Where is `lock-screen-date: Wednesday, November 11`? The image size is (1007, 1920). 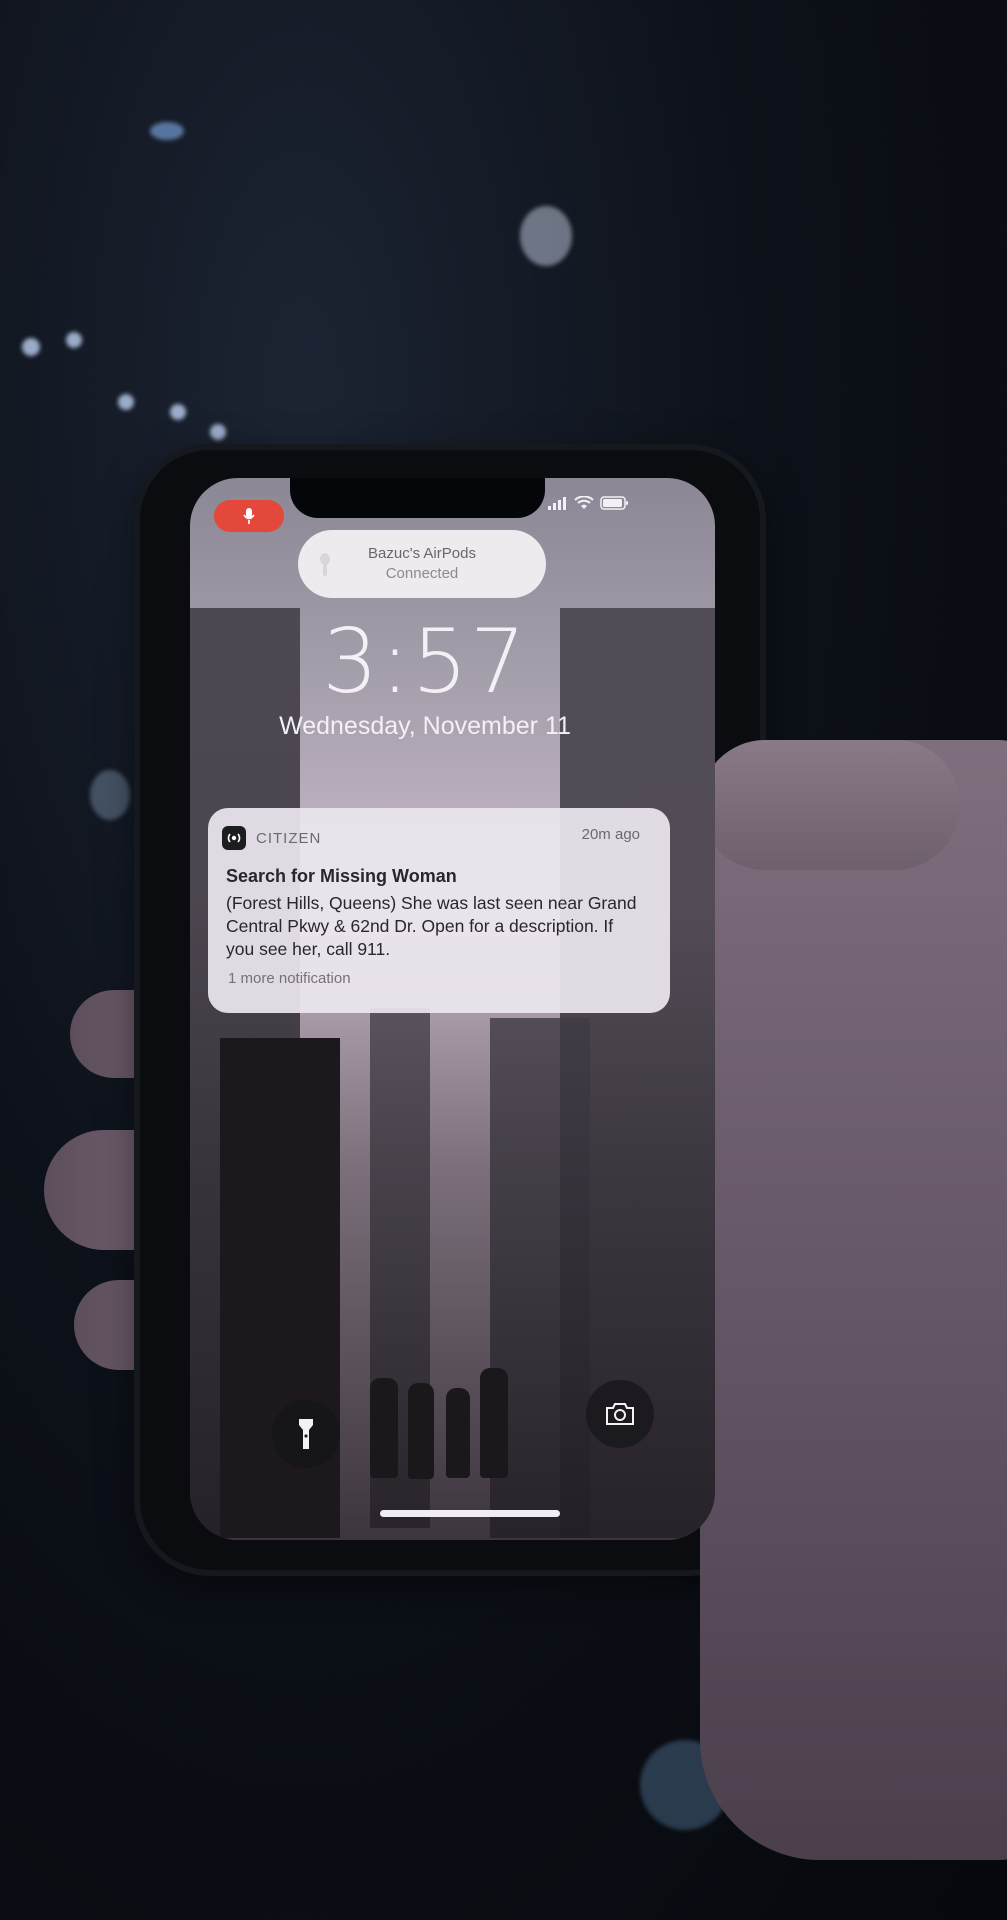
lock-screen-date: Wednesday, November 11 is located at coordinates (425, 726).